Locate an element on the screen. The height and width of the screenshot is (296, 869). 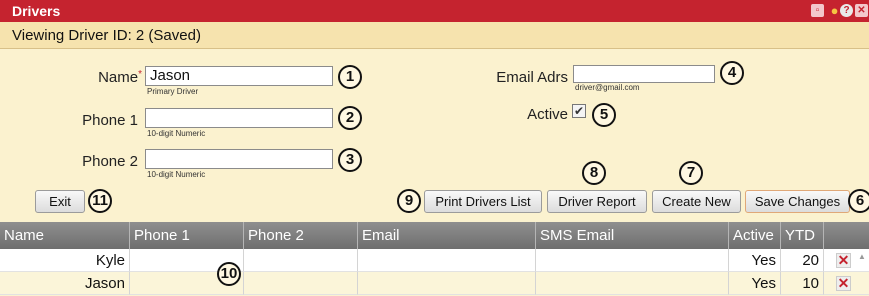
phone1-label: Phone 1 is located at coordinates (110, 120).